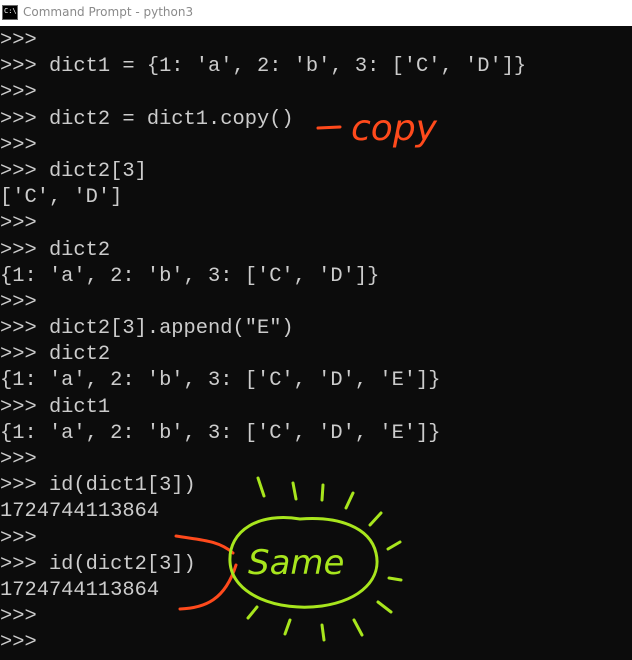 Image resolution: width=632 pixels, height=660 pixels. What do you see at coordinates (61, 198) in the screenshot?
I see `console-line: ['C', 'D']` at bounding box center [61, 198].